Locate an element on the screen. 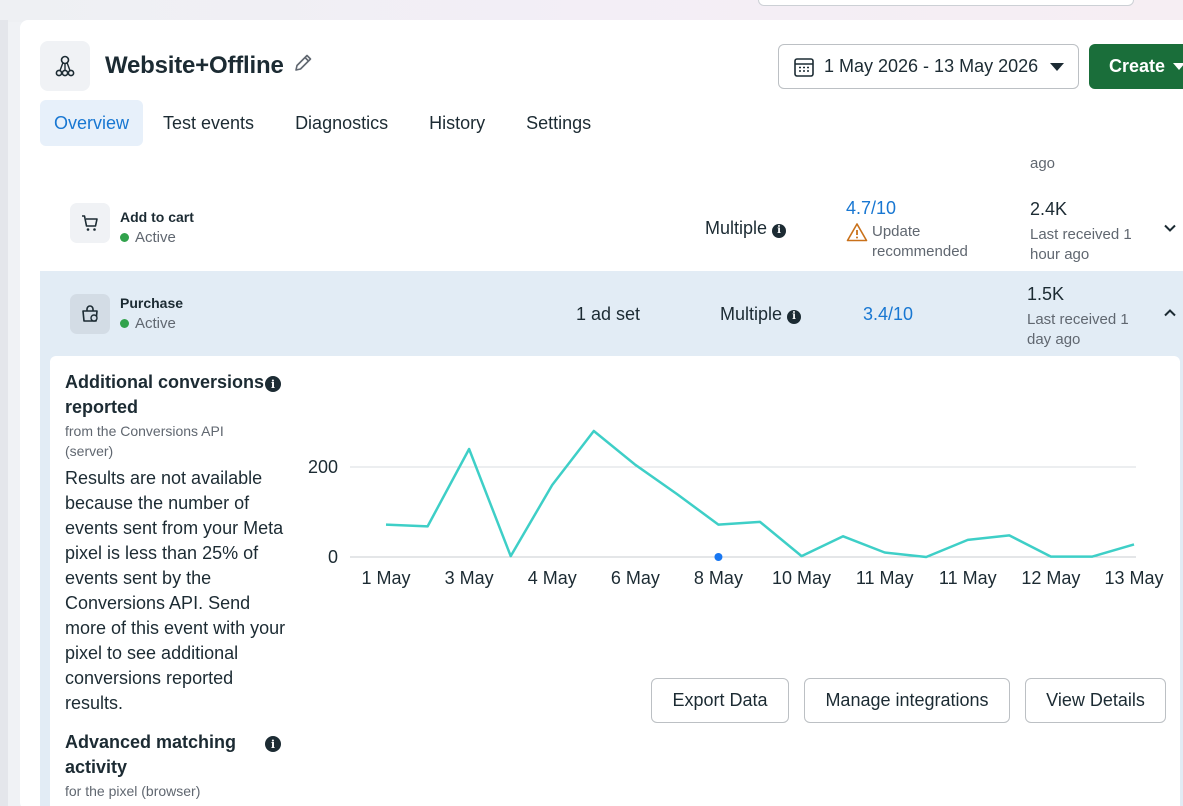  advanced-matching-subtitle: for the pixel (browser) is located at coordinates (133, 791).